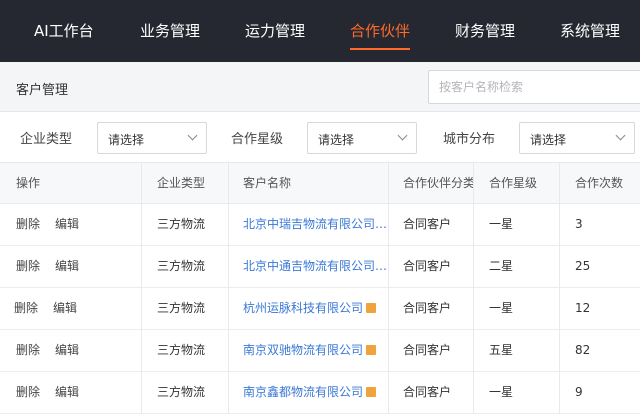  Describe the element at coordinates (152, 138) in the screenshot. I see `company-type-select: 请选择` at that location.